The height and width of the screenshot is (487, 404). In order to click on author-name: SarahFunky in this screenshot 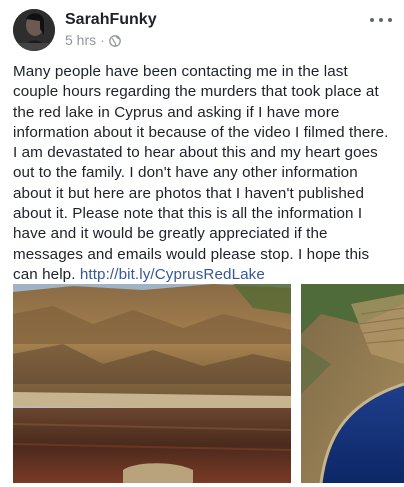, I will do `click(111, 20)`.